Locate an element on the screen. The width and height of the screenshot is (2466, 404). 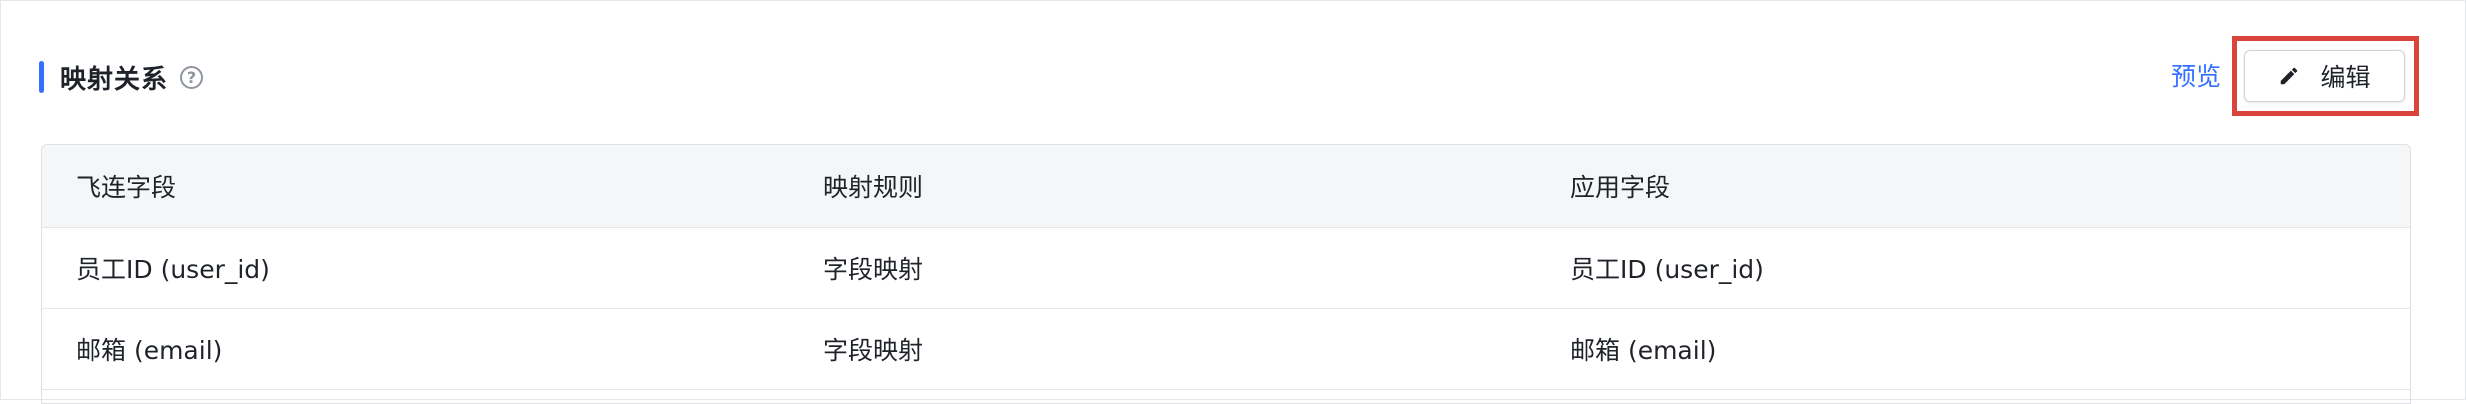
edit-button: 编辑 is located at coordinates (2324, 76).